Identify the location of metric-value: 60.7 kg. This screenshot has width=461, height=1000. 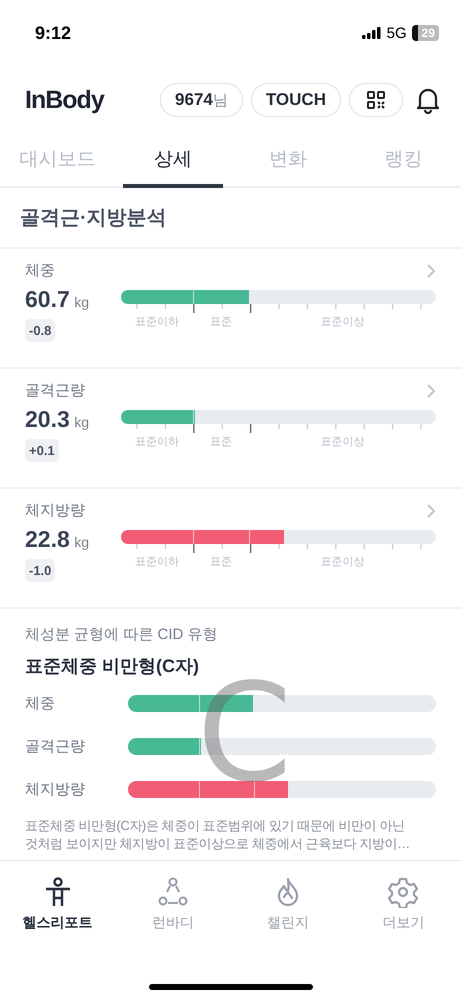
(57, 299).